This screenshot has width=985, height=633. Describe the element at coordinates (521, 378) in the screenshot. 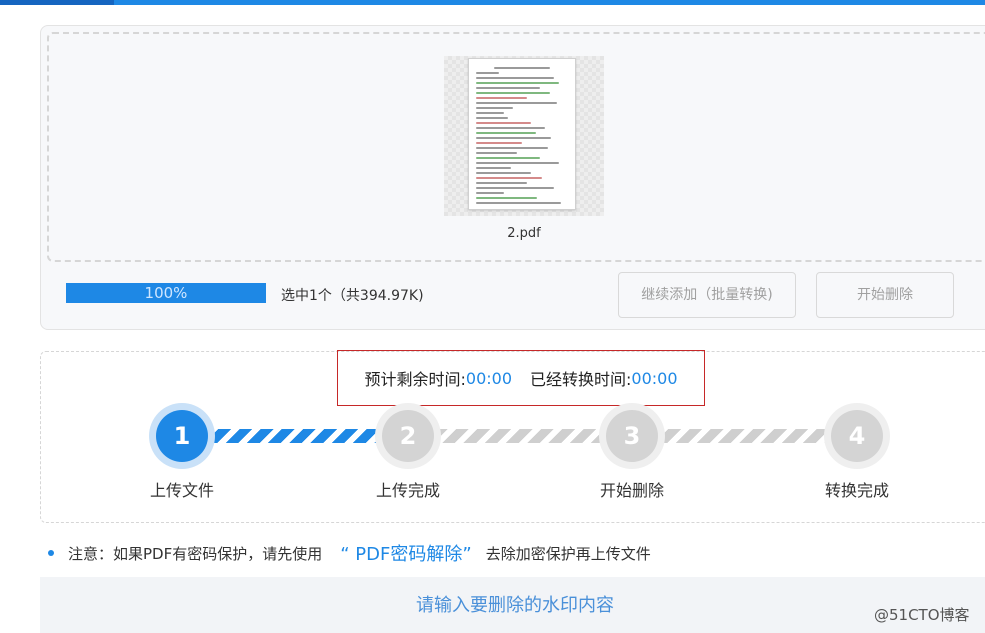

I see `timer-box: 预计剩余时间: 00:00 已经转换时间: 00:00` at that location.